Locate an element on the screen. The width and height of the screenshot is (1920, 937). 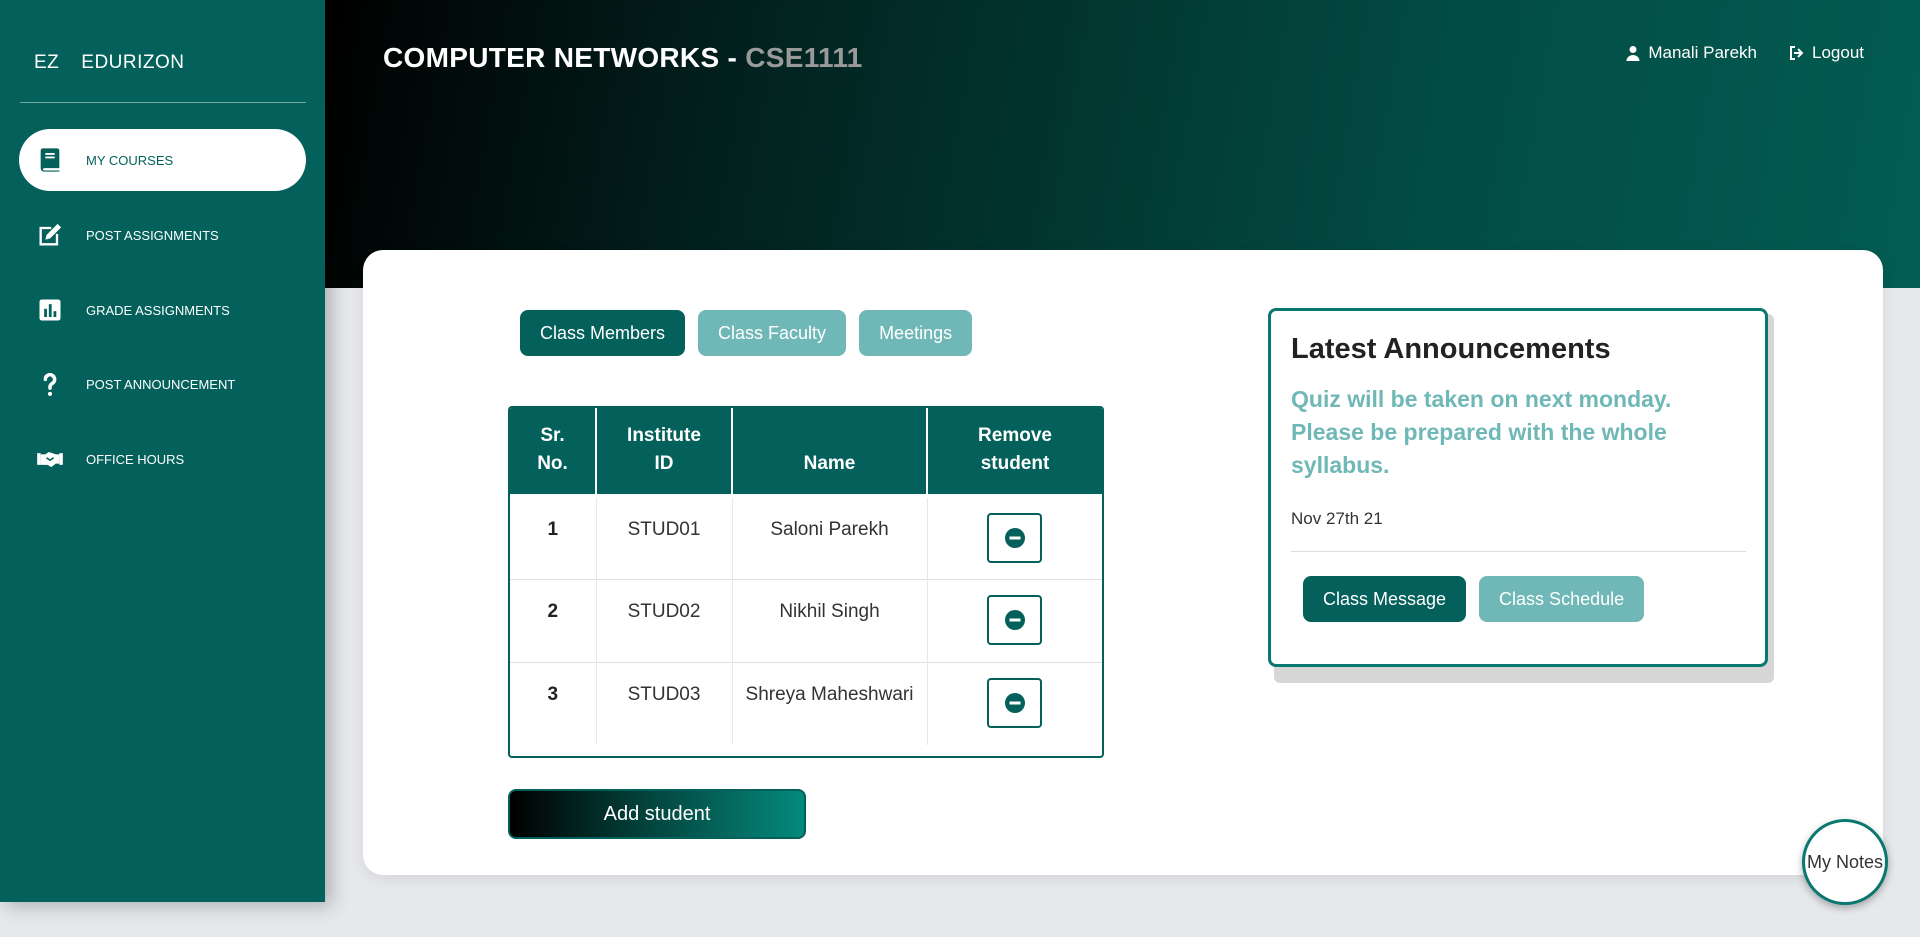
announcements-title: Latest Announcements is located at coordinates (1451, 349).